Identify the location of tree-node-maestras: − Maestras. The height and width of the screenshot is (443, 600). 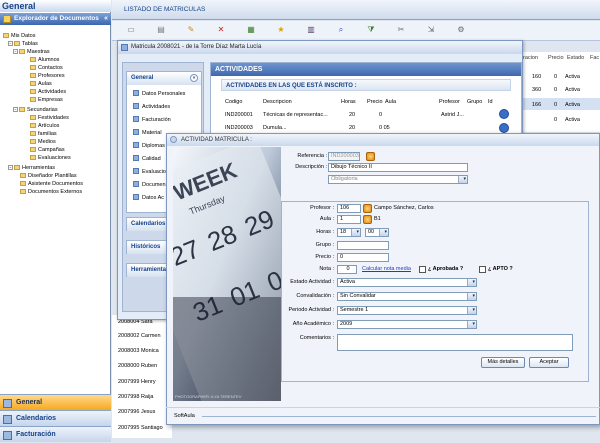
(31, 52).